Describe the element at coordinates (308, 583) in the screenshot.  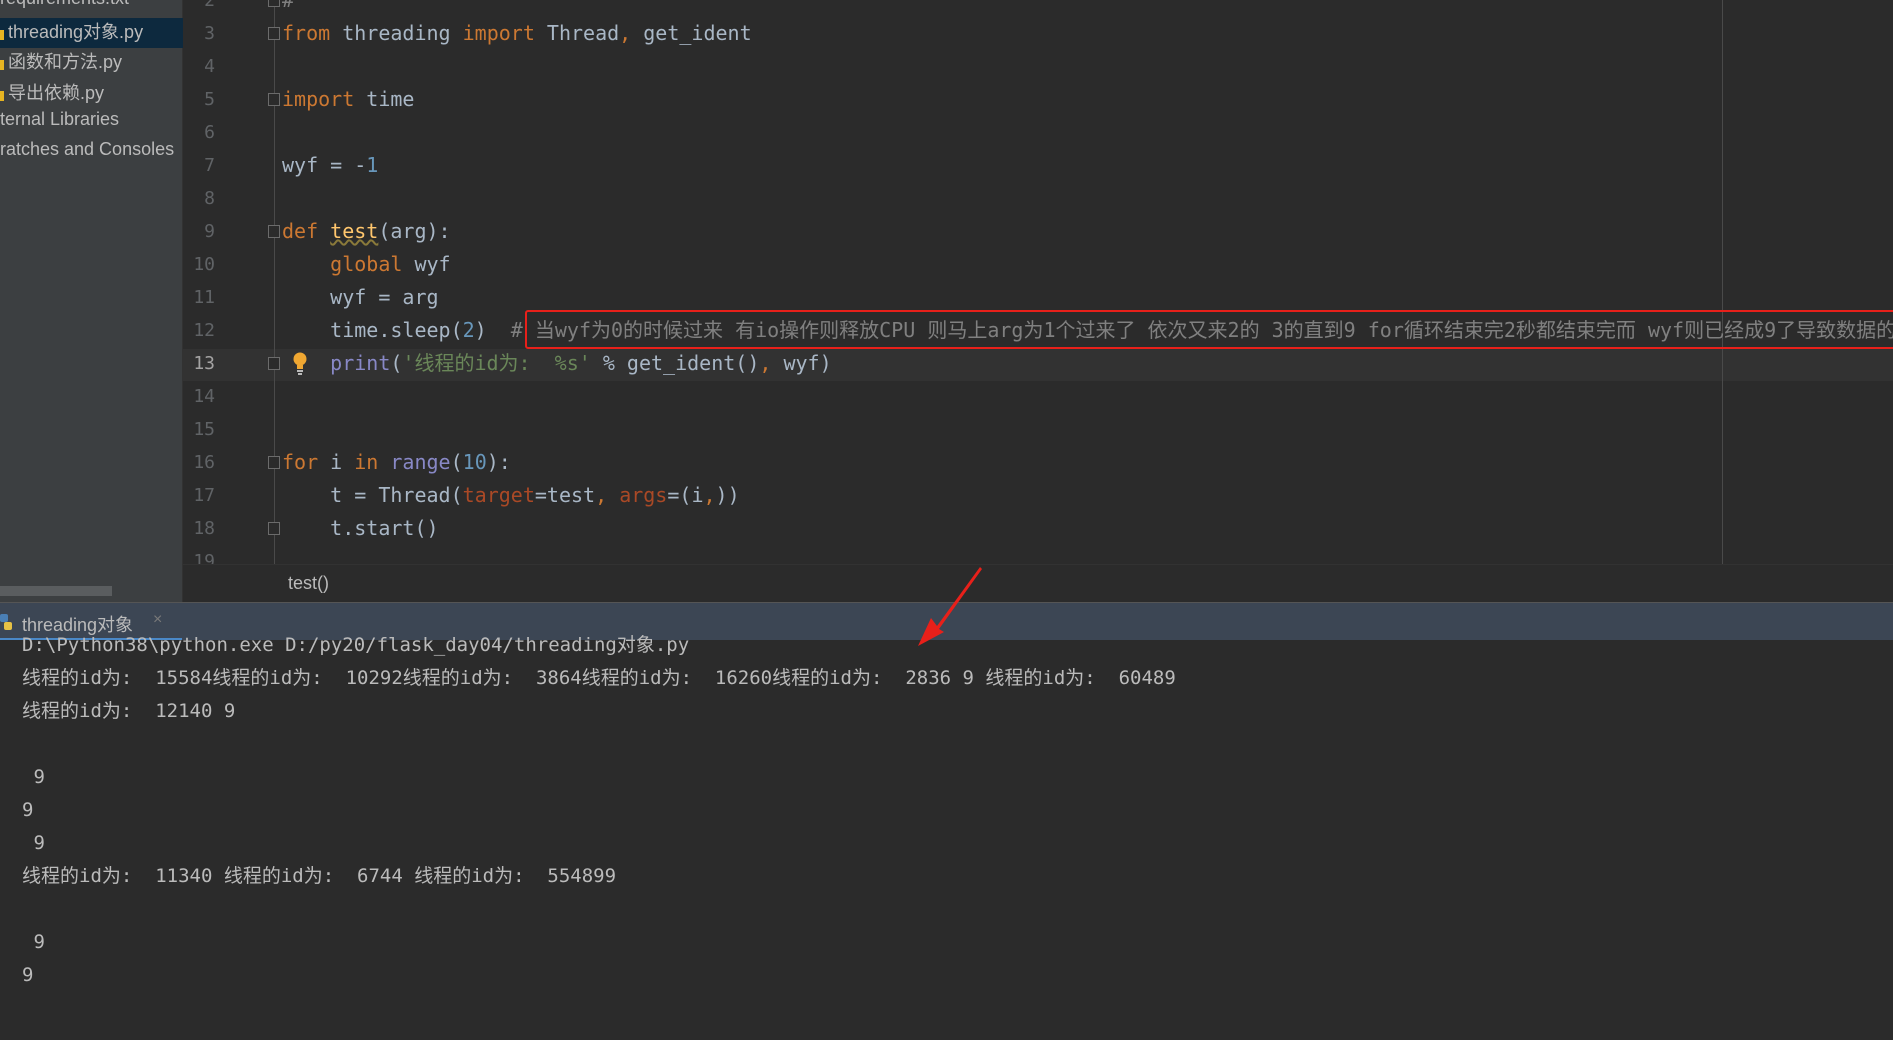
I see `breadcrumb-item: test()` at that location.